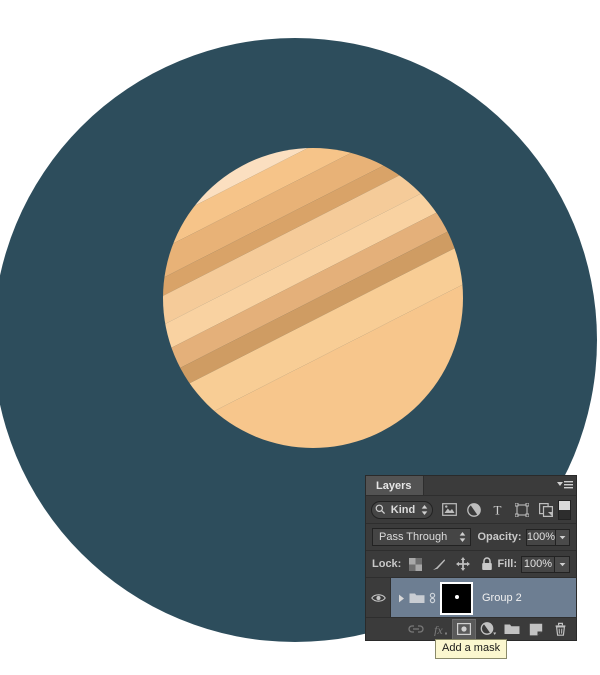 Image resolution: width=600 pixels, height=675 pixels. What do you see at coordinates (489, 485) in the screenshot?
I see `tab-bar-filler` at bounding box center [489, 485].